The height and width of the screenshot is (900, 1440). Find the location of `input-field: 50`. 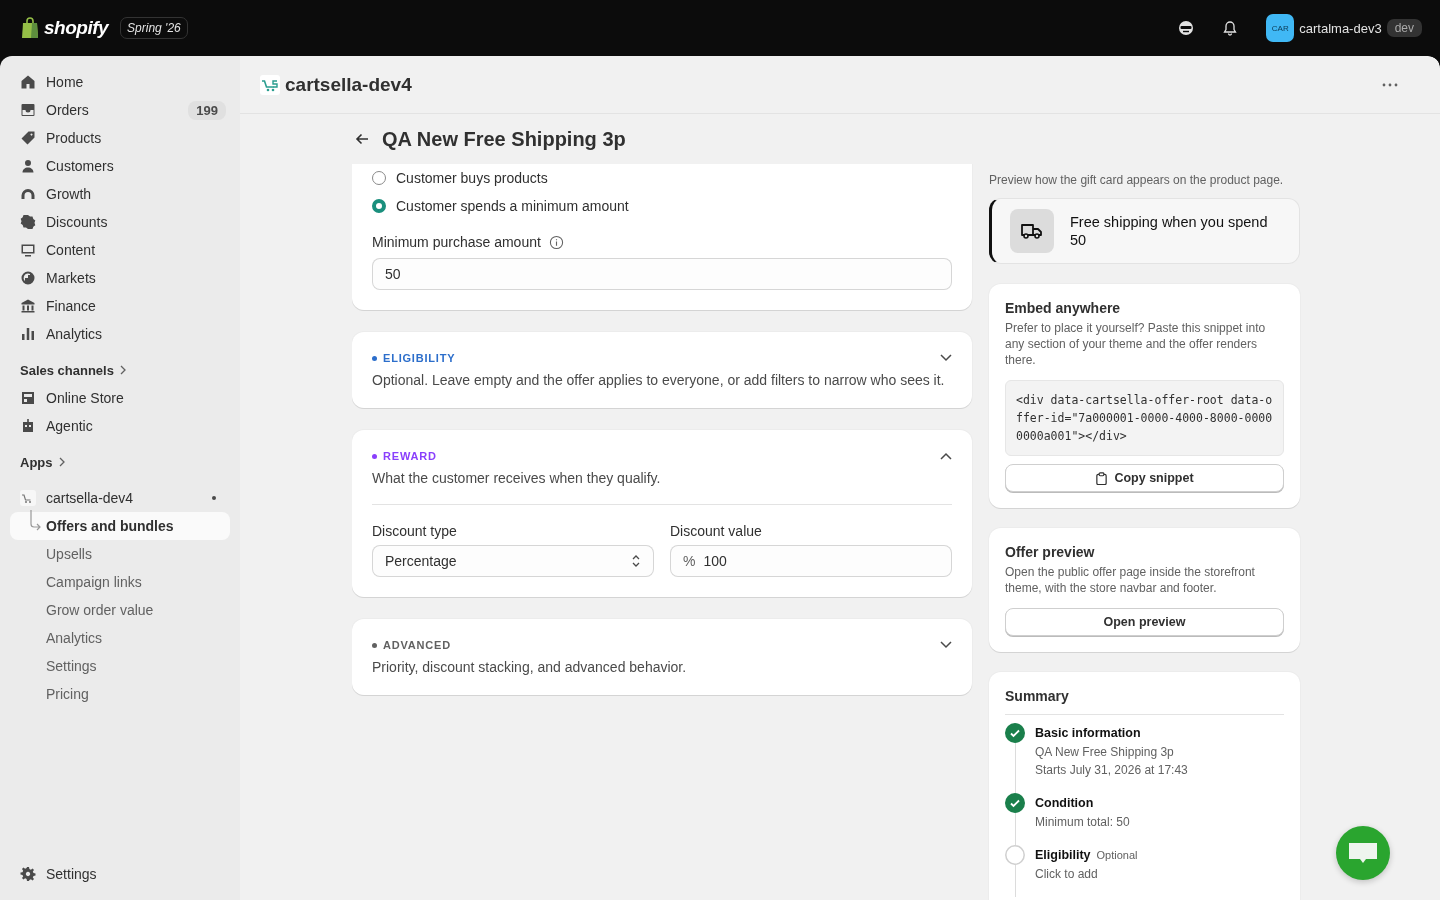

input-field: 50 is located at coordinates (662, 274).